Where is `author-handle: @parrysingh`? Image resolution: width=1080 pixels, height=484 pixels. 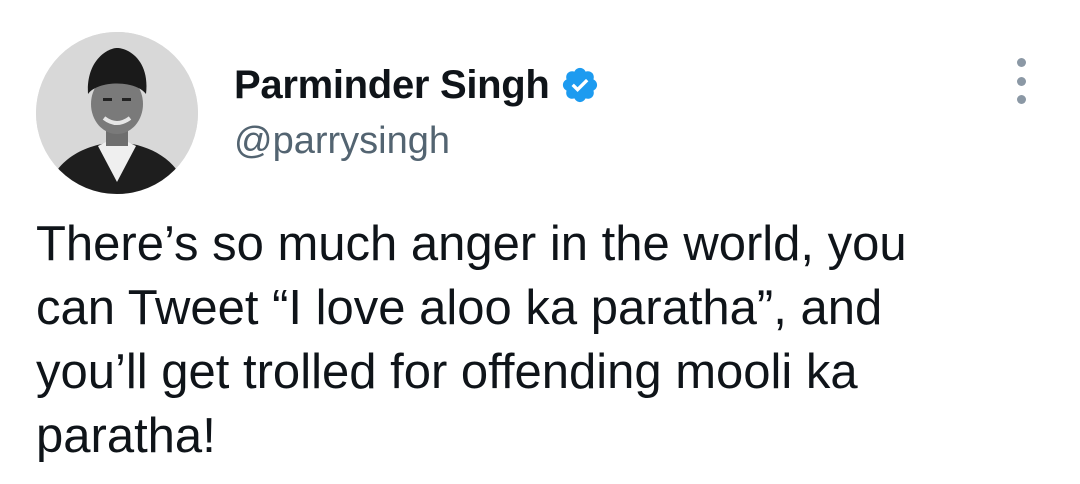 author-handle: @parrysingh is located at coordinates (417, 141).